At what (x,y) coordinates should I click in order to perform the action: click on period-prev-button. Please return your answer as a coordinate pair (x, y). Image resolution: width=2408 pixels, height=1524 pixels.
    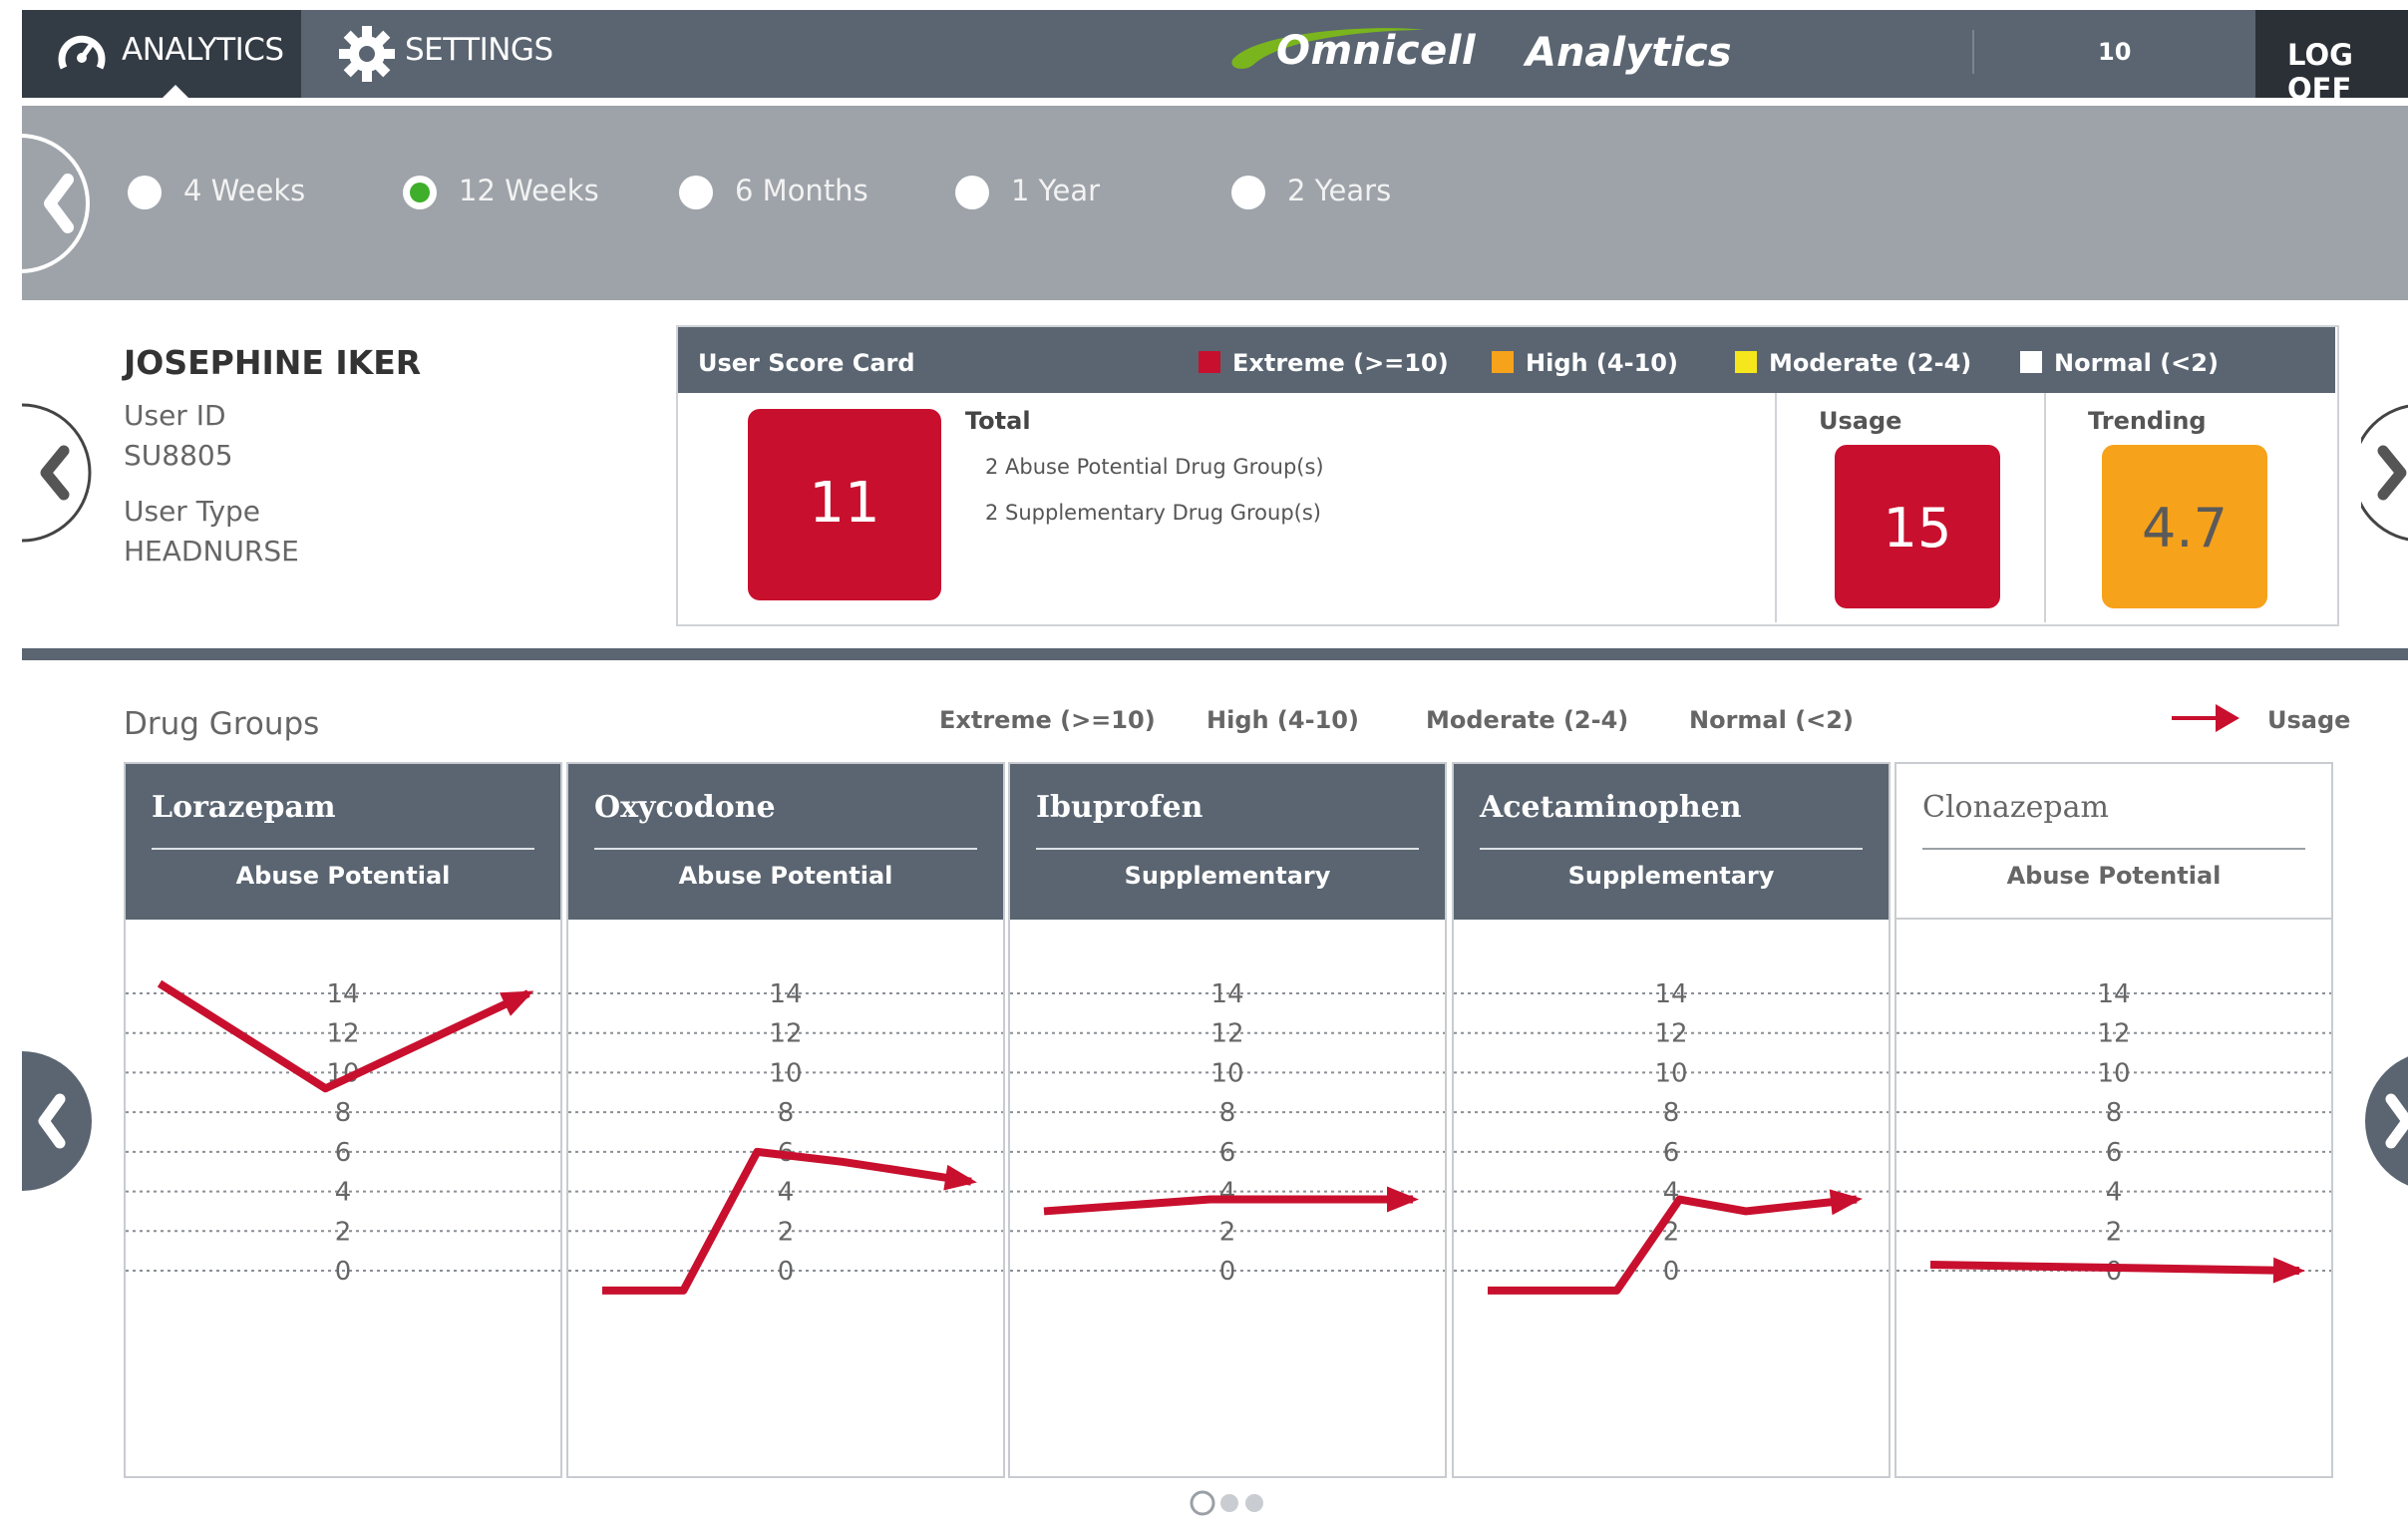
    Looking at the image, I should click on (55, 204).